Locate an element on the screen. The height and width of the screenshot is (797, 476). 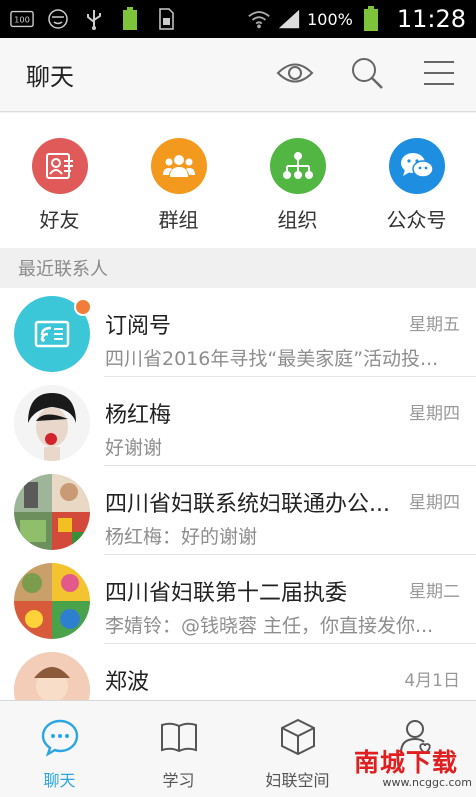
avatar-group-office is located at coordinates (52, 512).